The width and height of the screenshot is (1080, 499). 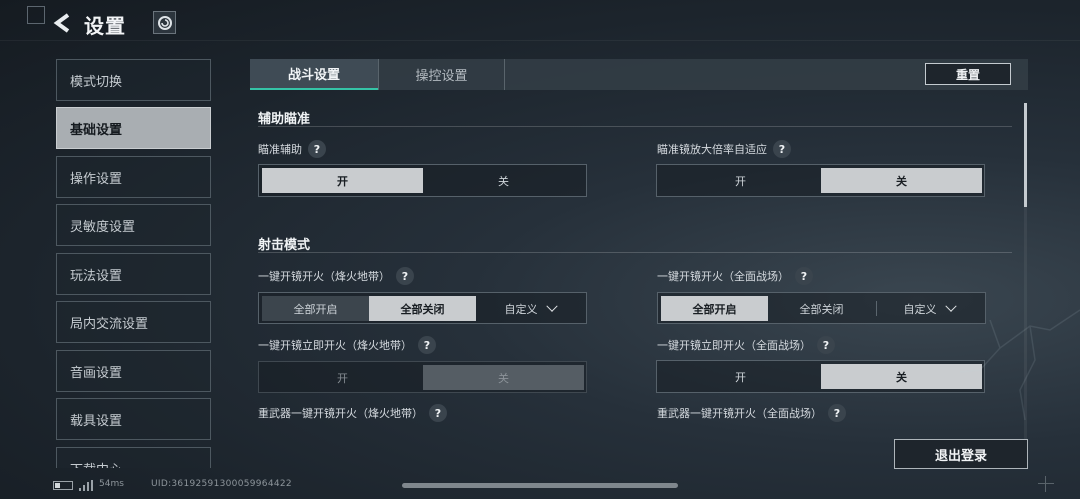 I want to click on setting-label-heavy-weapon-hazard-zone: 重武器一键开镜开火（烽火地带） ?, so click(x=352, y=413).